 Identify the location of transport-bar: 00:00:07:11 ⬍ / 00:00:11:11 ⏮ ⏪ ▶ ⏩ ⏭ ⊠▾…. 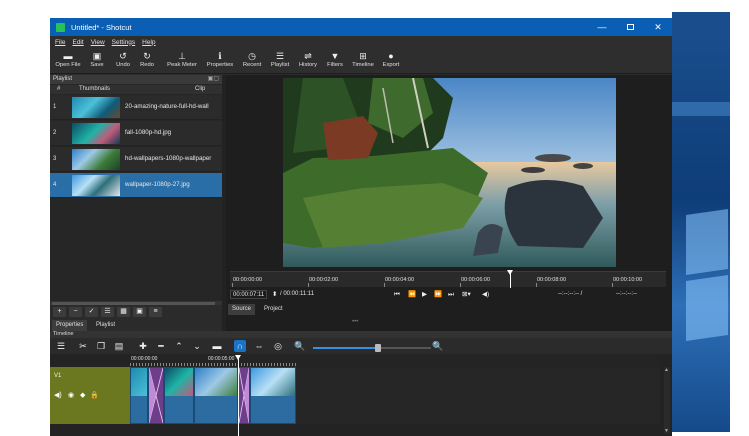
(449, 295).